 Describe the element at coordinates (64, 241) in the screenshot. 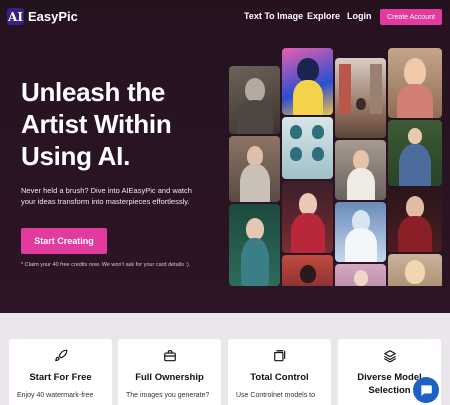

I see `start-creating-button: Start Creating` at that location.